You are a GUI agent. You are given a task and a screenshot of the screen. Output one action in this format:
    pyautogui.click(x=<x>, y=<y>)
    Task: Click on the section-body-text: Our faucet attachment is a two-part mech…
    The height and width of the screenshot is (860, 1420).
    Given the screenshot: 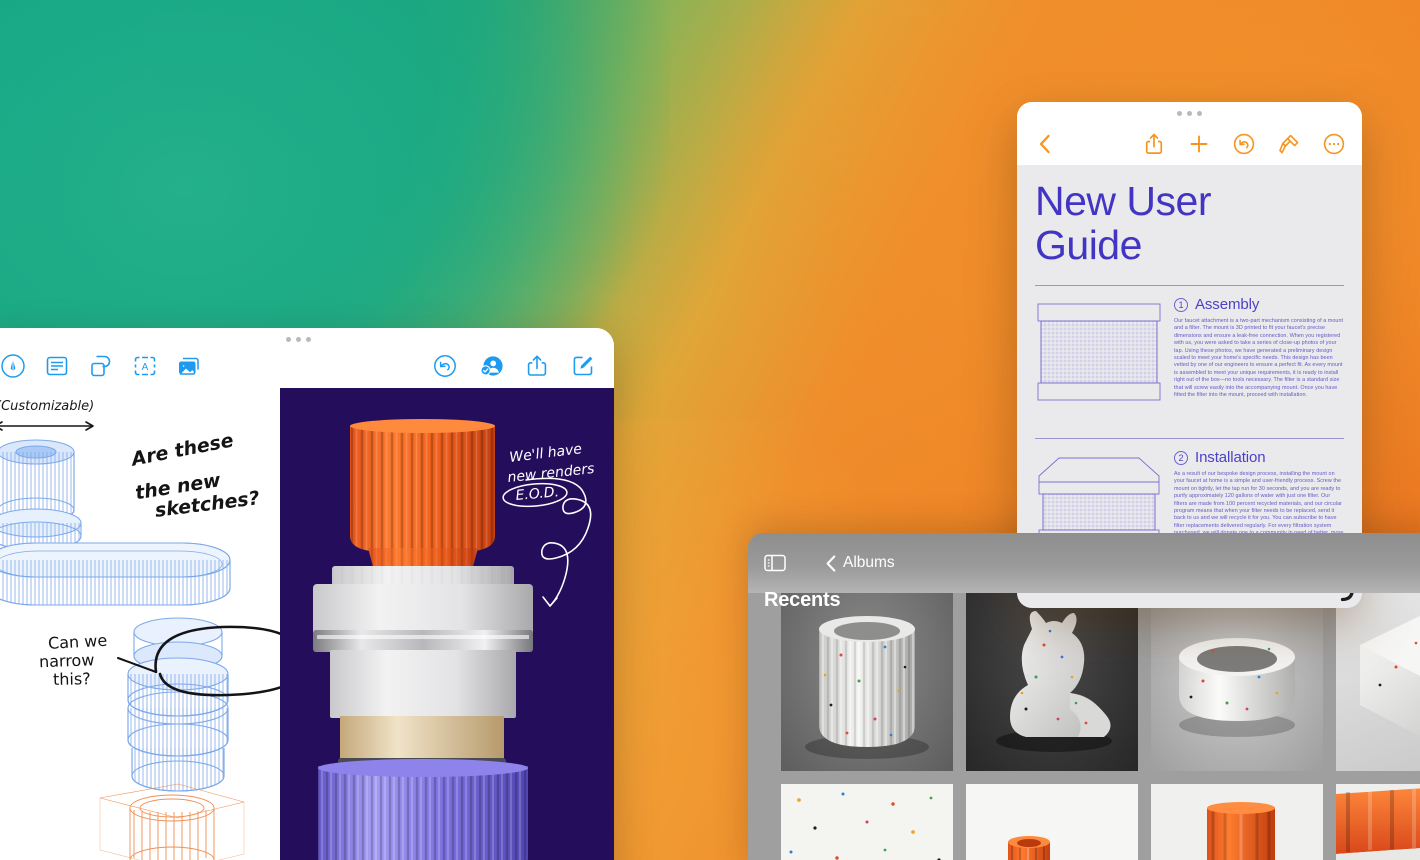 What is the action you would take?
    pyautogui.click(x=1259, y=358)
    